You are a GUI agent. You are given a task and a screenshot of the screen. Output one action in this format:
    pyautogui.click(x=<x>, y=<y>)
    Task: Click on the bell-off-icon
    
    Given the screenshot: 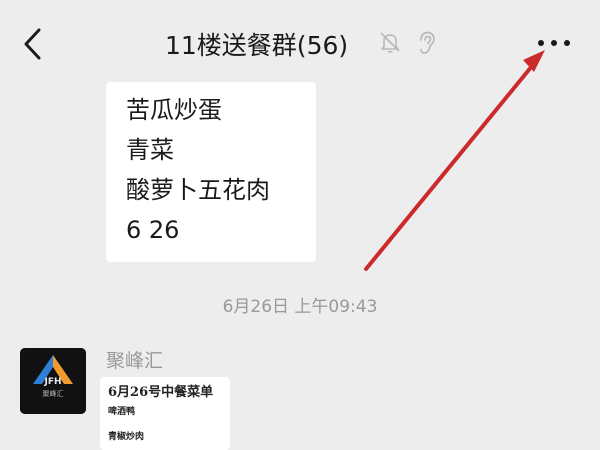 What is the action you would take?
    pyautogui.click(x=390, y=42)
    